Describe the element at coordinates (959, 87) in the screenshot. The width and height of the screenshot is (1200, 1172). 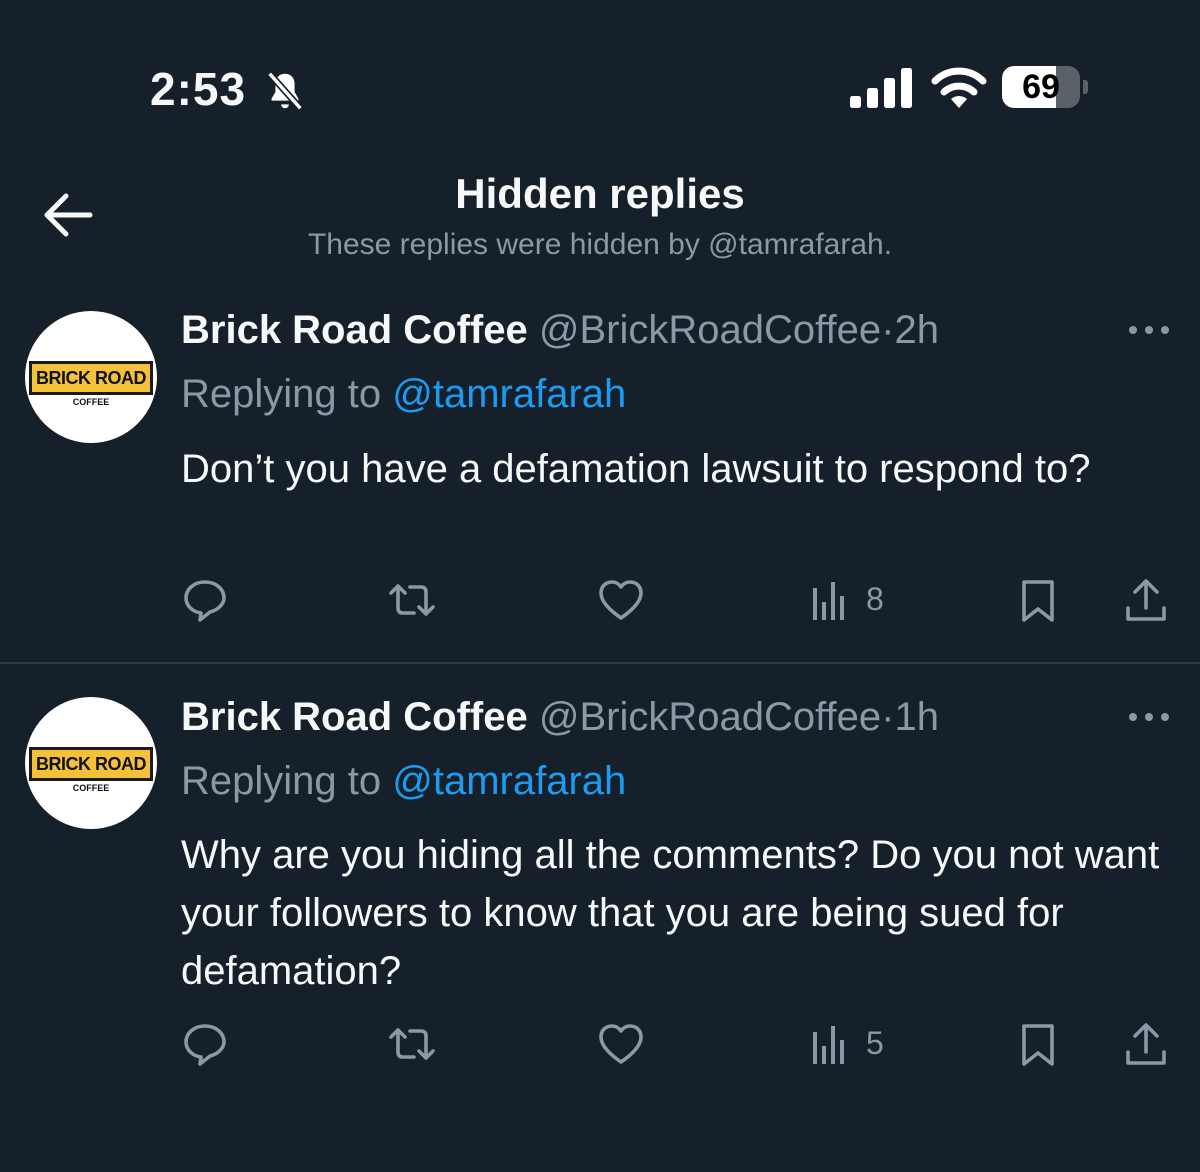
I see `wifi-icon` at that location.